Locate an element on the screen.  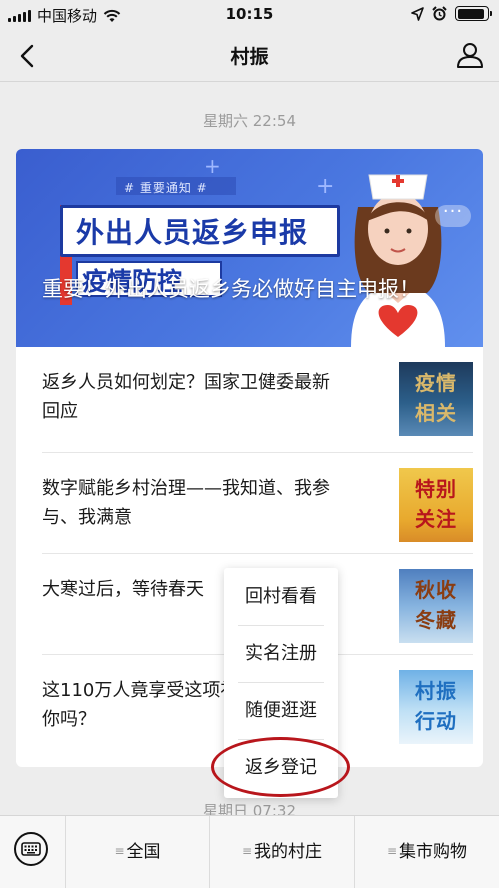
article-title: 返乡人员如何划定？国家卫健委最新回应 is located at coordinates (186, 397).